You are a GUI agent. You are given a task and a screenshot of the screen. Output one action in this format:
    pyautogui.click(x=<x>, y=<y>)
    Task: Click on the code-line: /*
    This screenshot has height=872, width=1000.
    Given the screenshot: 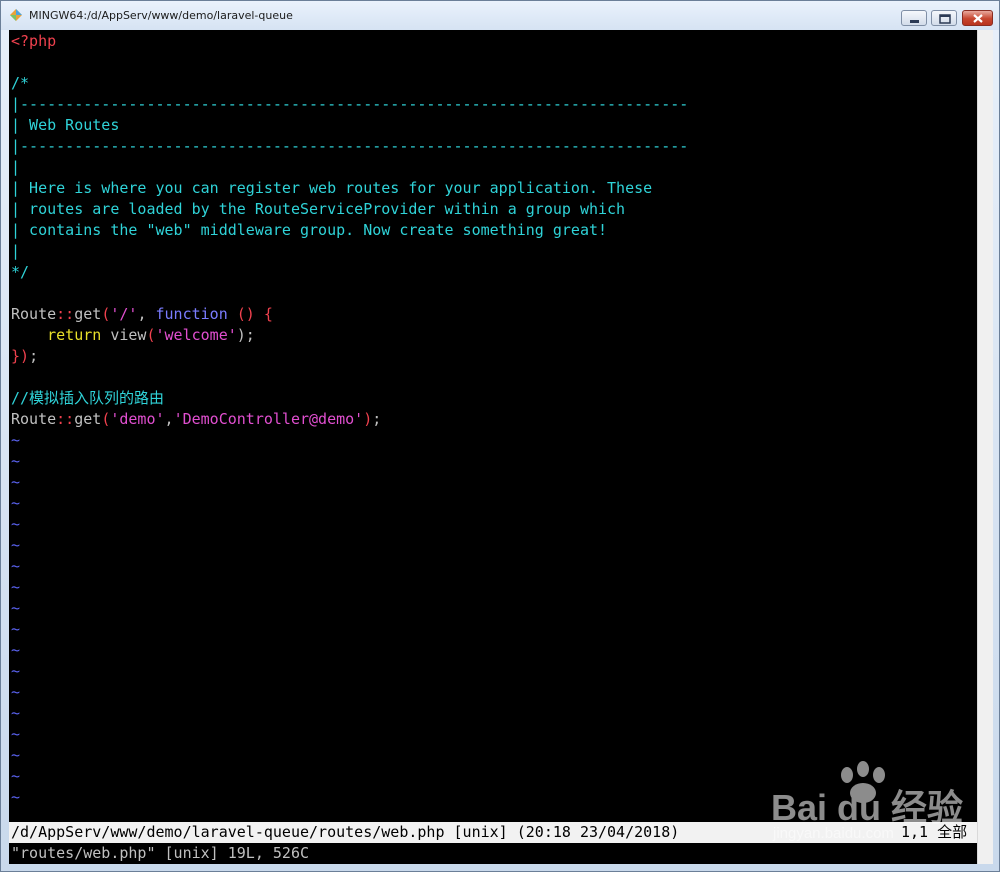 What is the action you would take?
    pyautogui.click(x=20, y=83)
    